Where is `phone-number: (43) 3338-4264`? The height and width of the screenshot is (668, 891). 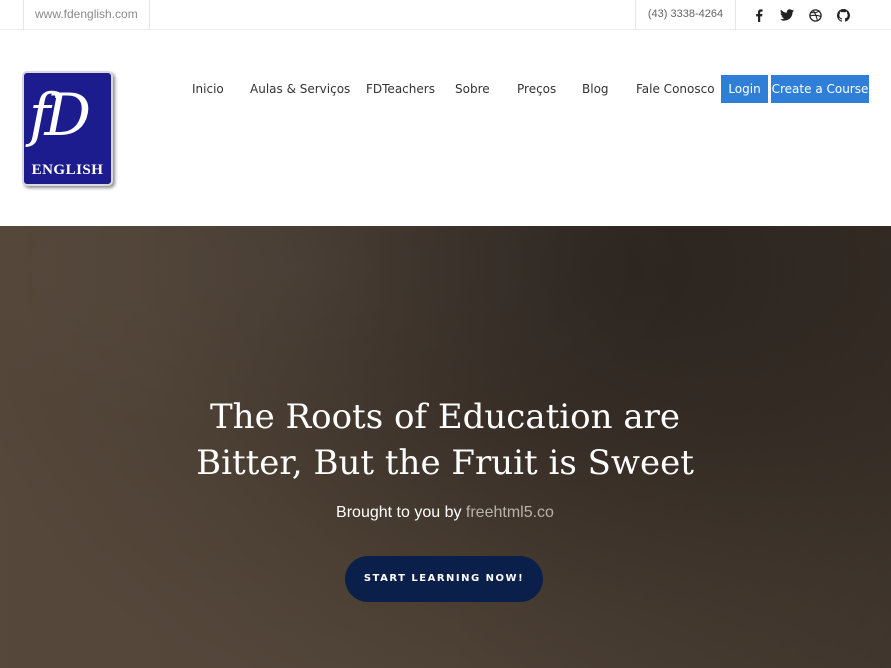
phone-number: (43) 3338-4264 is located at coordinates (685, 15).